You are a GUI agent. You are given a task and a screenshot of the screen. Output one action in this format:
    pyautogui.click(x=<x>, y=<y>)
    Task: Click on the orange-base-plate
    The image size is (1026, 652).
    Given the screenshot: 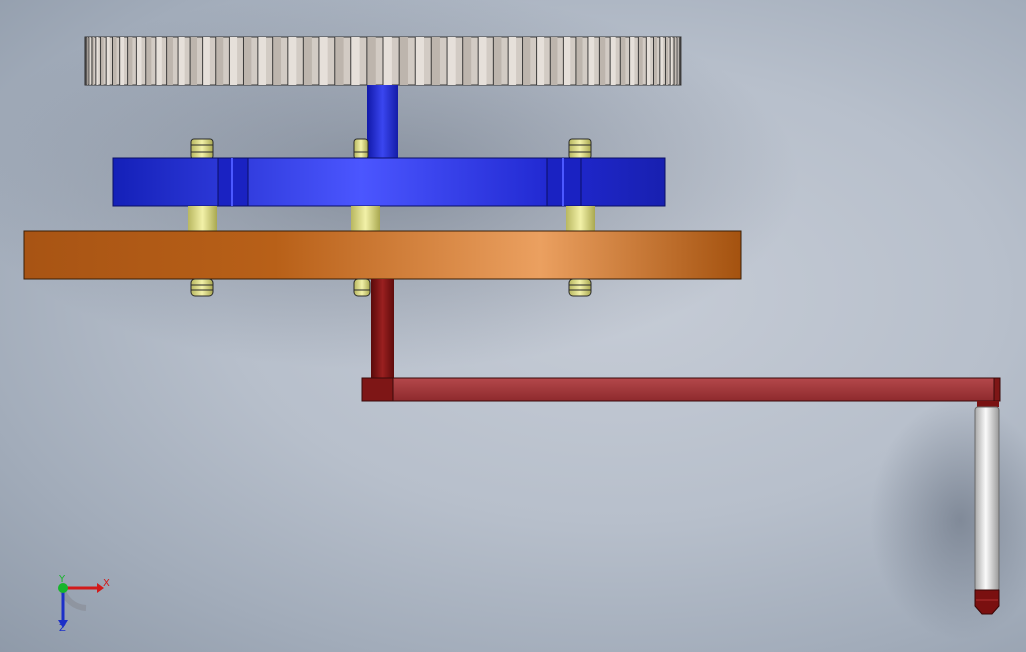 What is the action you would take?
    pyautogui.click(x=382, y=255)
    